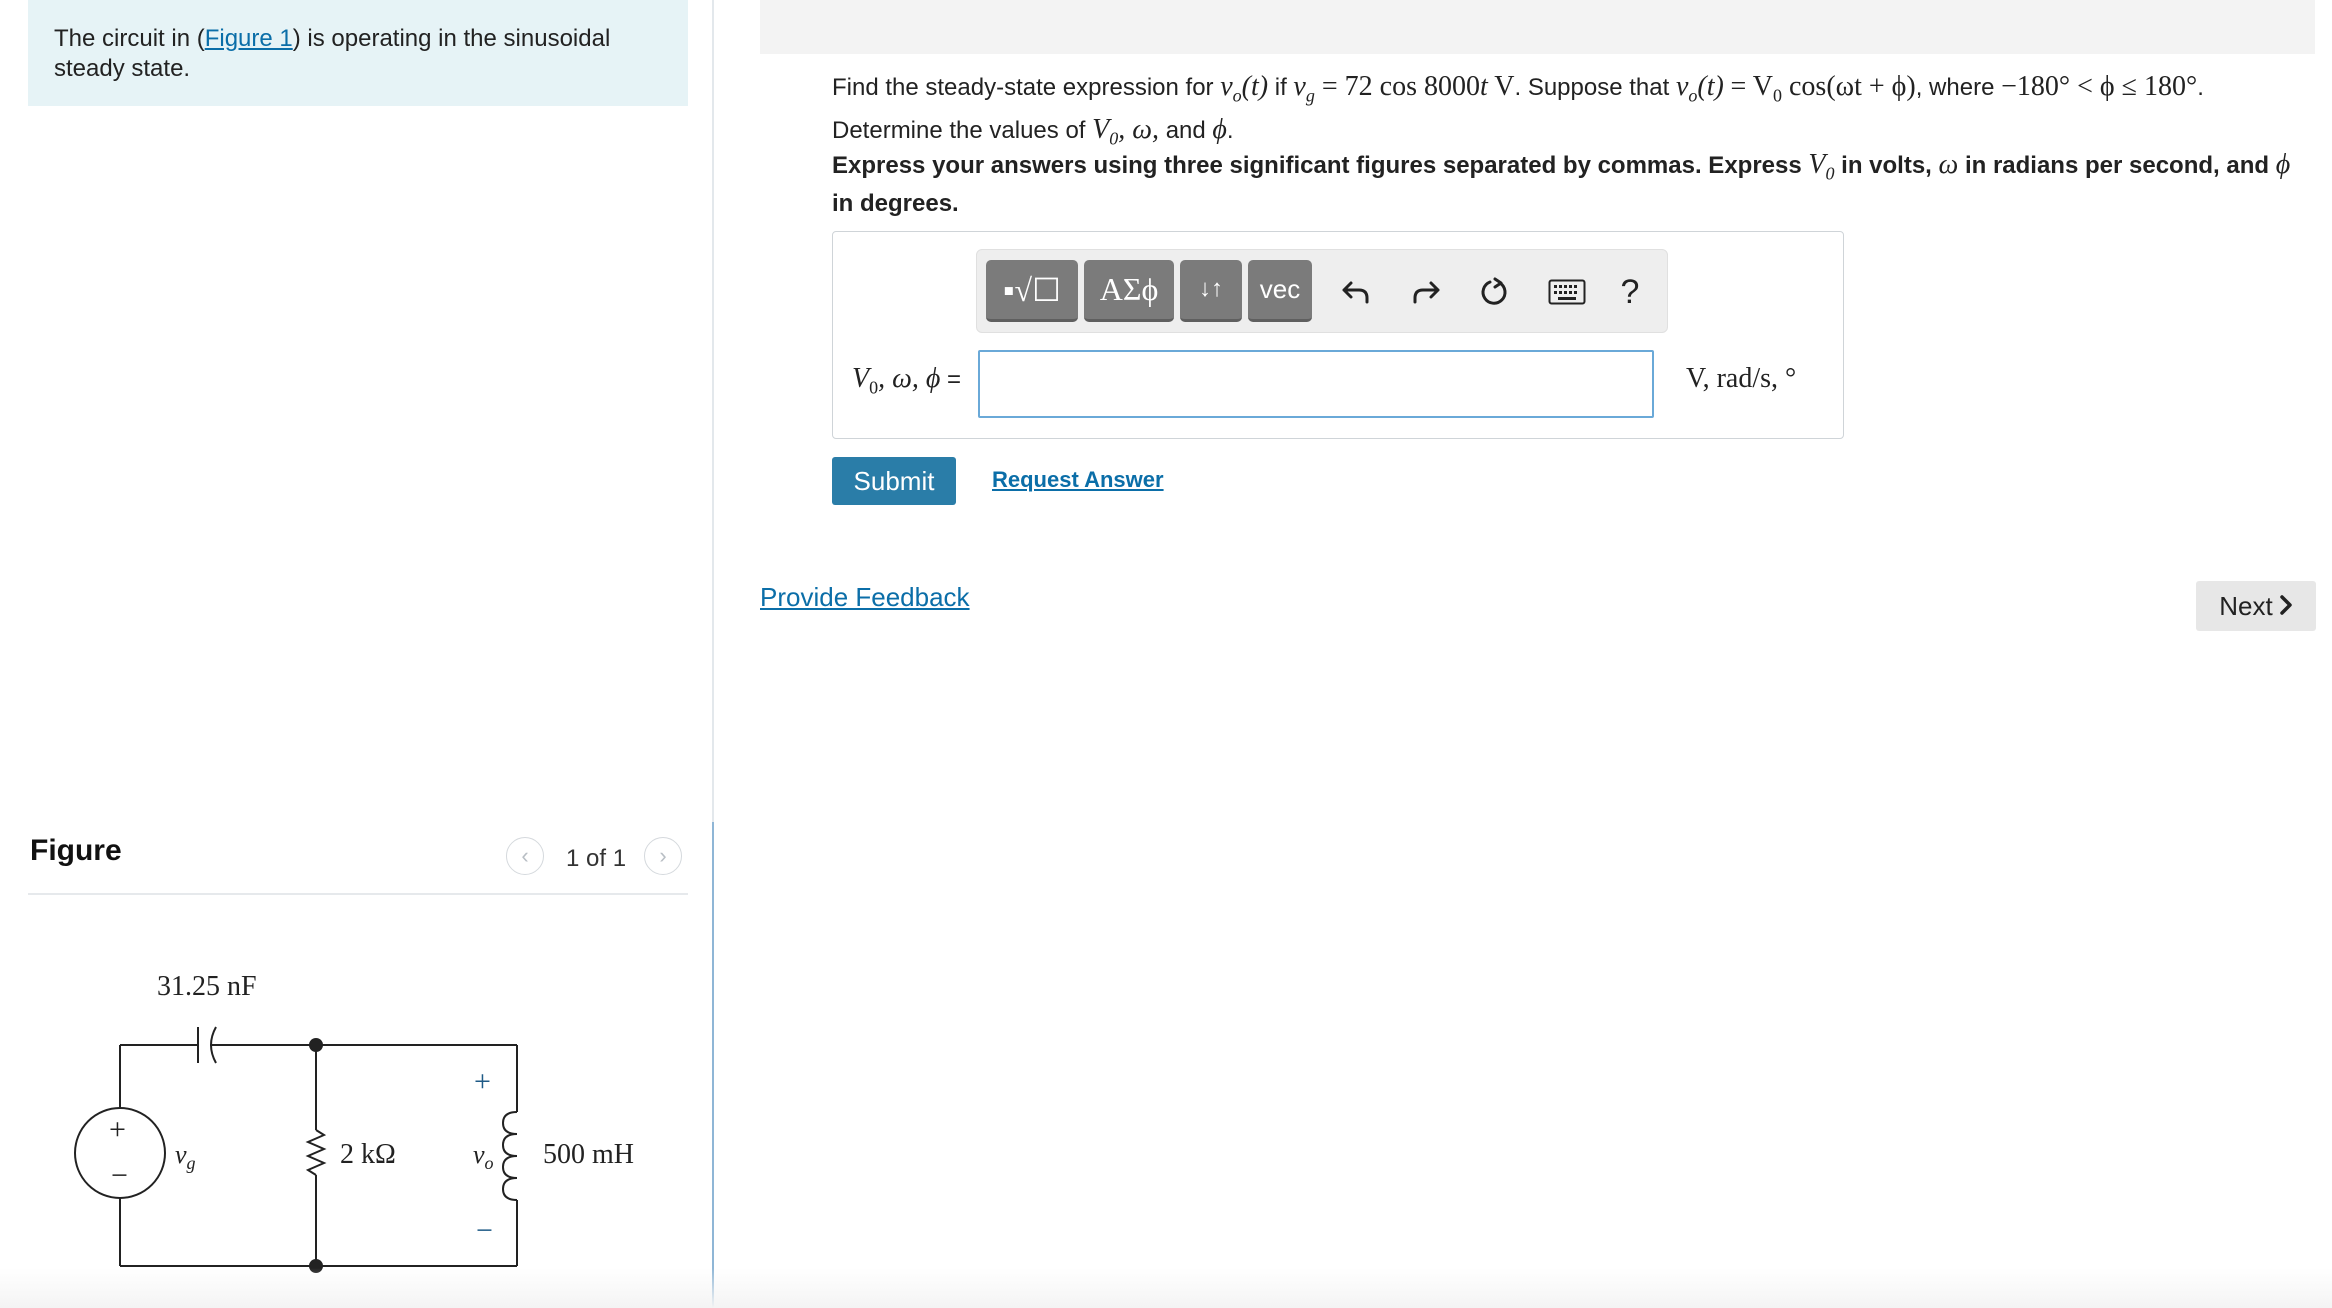 The height and width of the screenshot is (1308, 2332). What do you see at coordinates (1304, 88) in the screenshot?
I see `vg-expression: vg` at bounding box center [1304, 88].